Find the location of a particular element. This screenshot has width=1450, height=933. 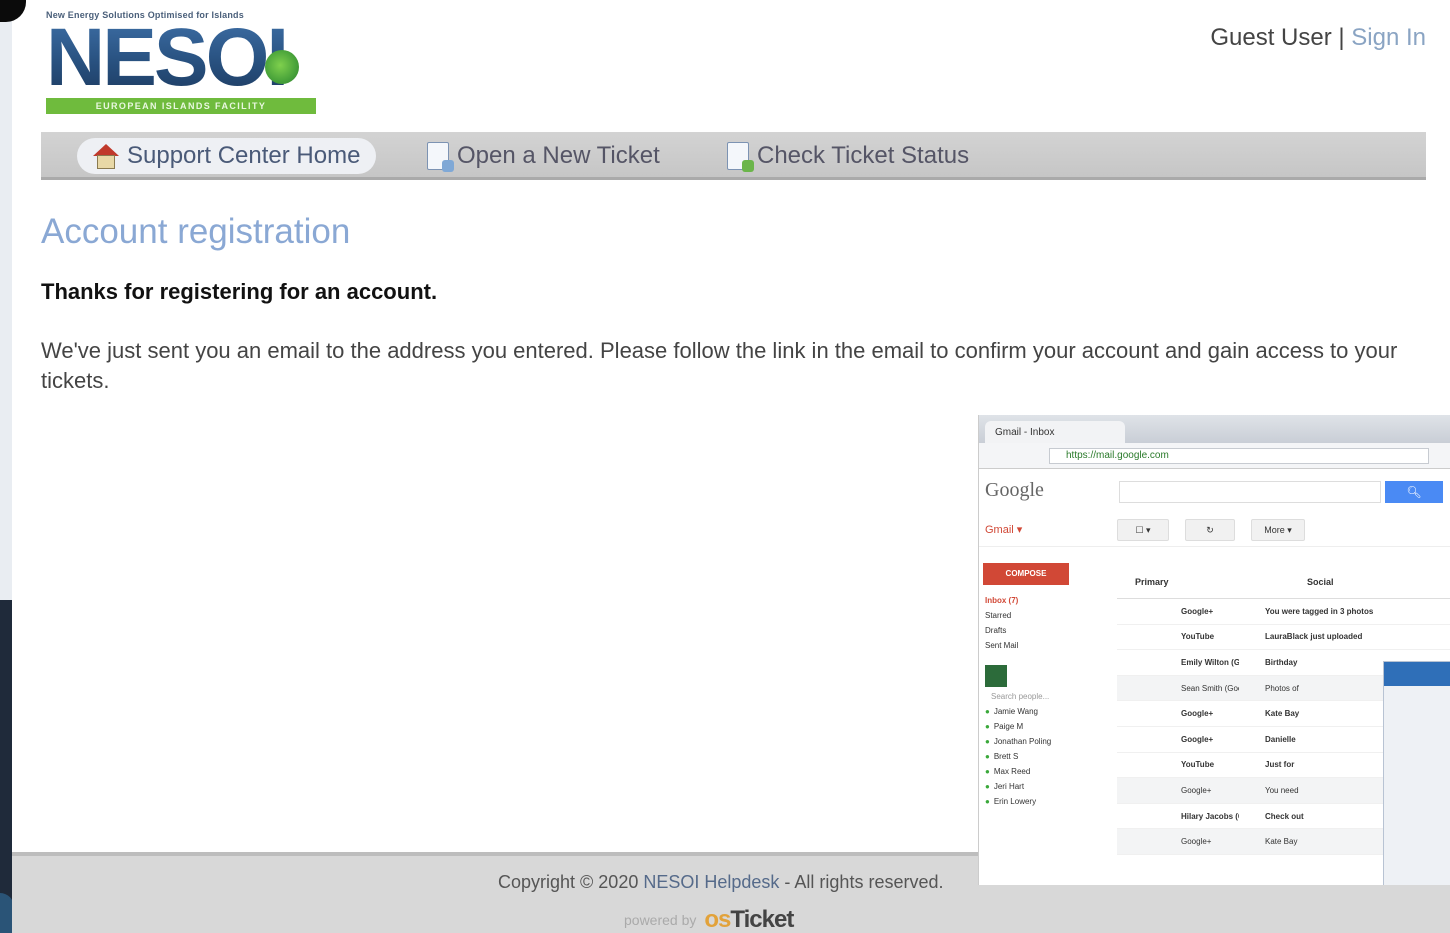

message-subject: You were tagged in 3 photos is located at coordinates (1319, 611).